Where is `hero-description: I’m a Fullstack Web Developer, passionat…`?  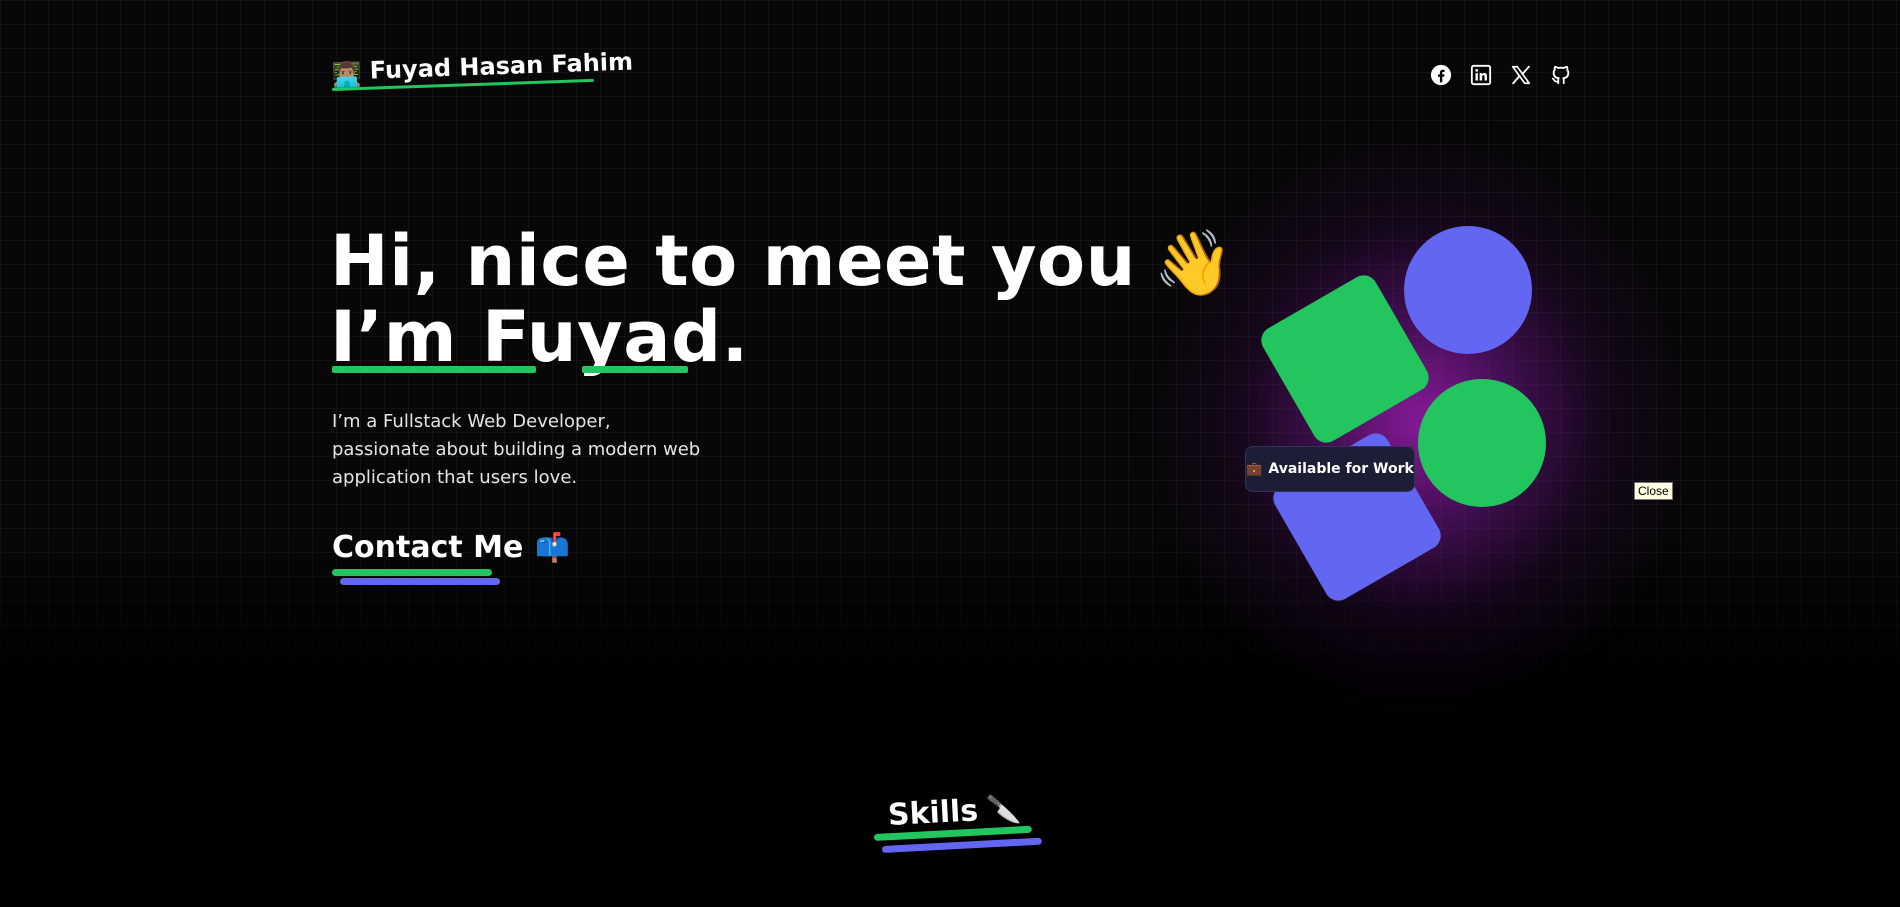
hero-description: I’m a Fullstack Web Developer, passionat… is located at coordinates (516, 449).